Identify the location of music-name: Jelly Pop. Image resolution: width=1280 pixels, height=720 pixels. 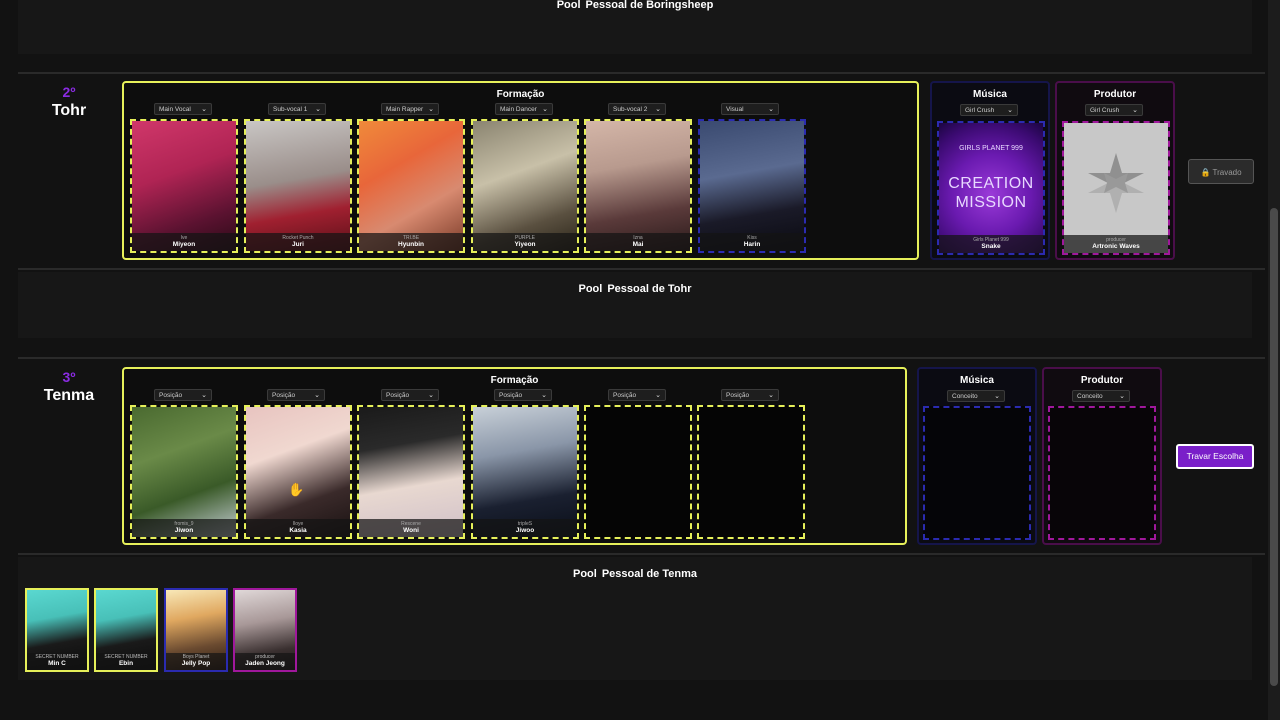
(196, 663).